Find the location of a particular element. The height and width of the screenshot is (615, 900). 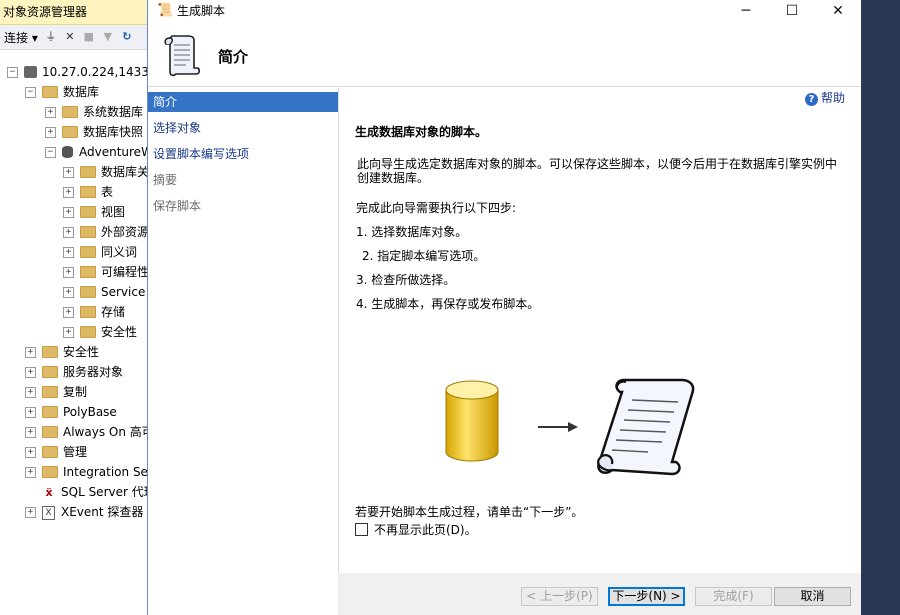

tree-node-label: 10.27.0.224,1433 ( is located at coordinates (94, 72).